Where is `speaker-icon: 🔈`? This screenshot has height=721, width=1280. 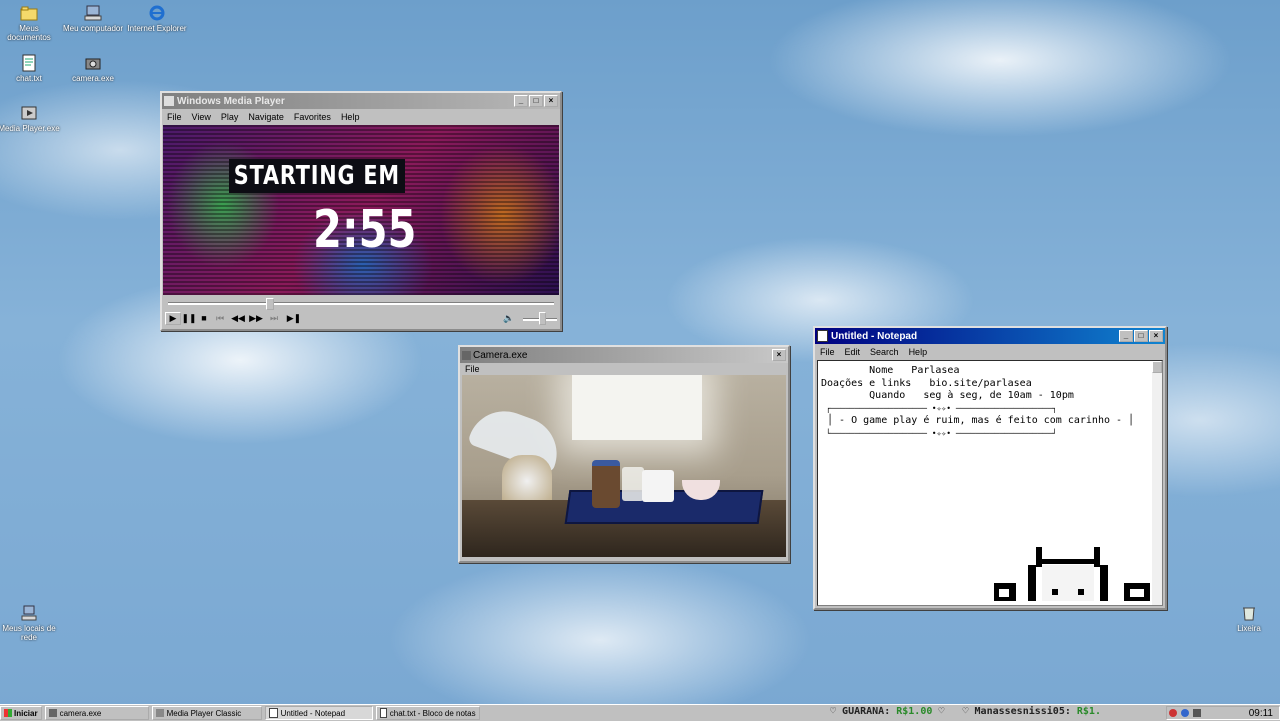
speaker-icon: 🔈 is located at coordinates (510, 318).